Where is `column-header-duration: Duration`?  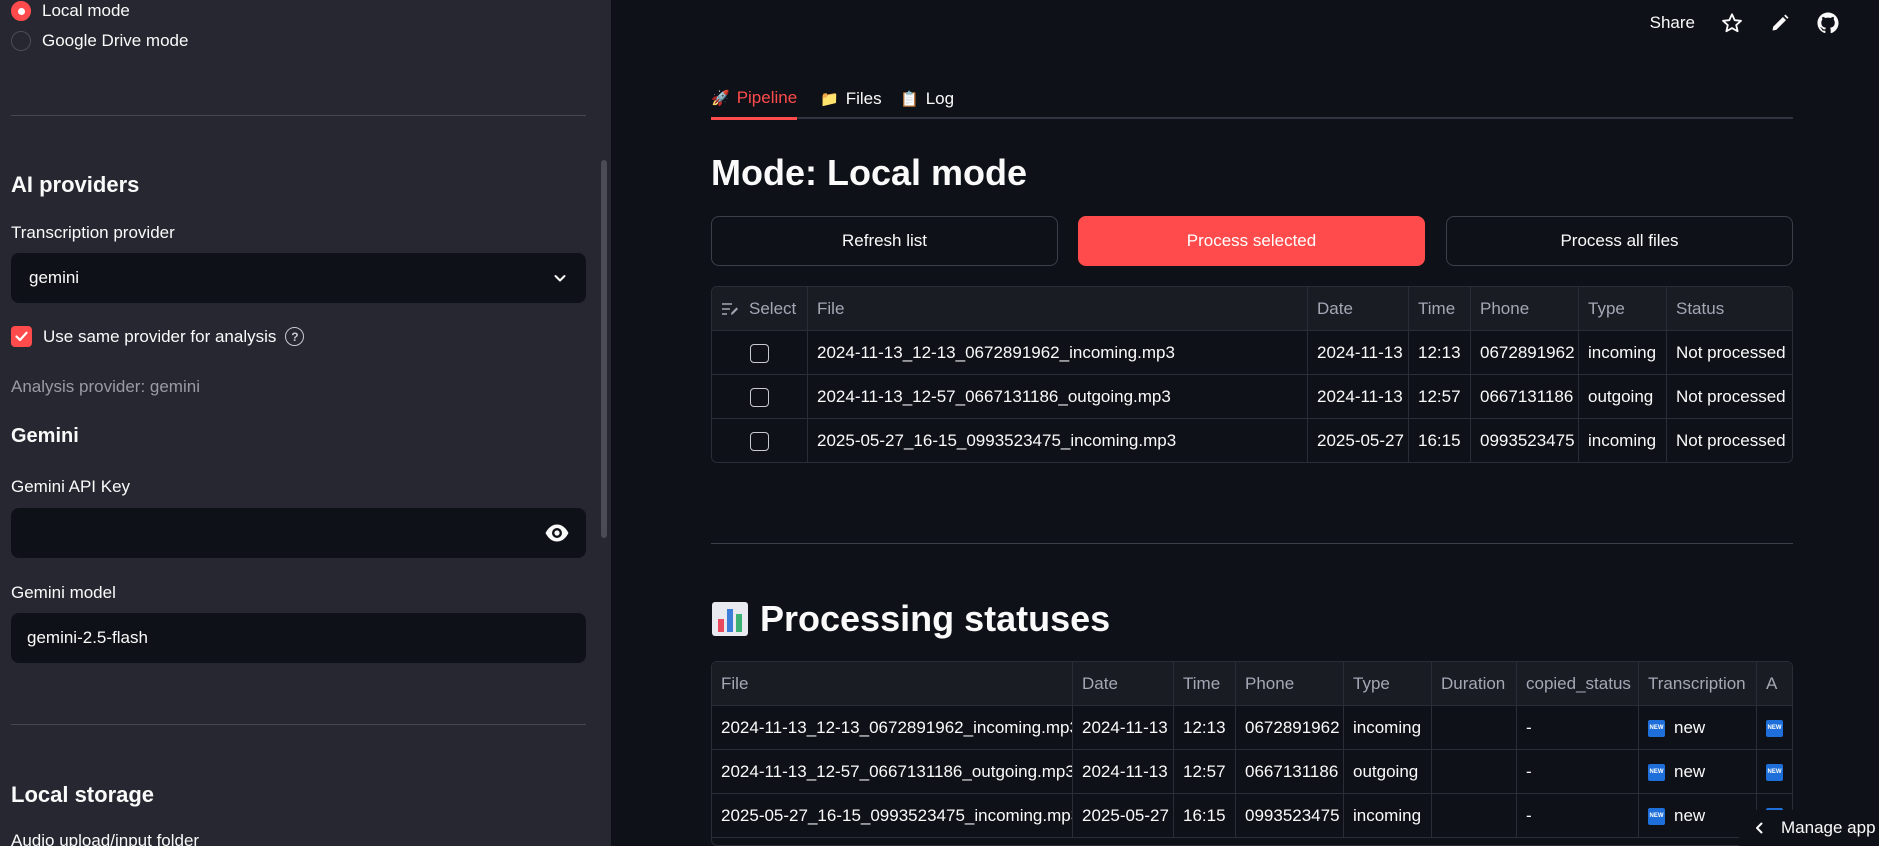
column-header-duration: Duration is located at coordinates (1474, 684).